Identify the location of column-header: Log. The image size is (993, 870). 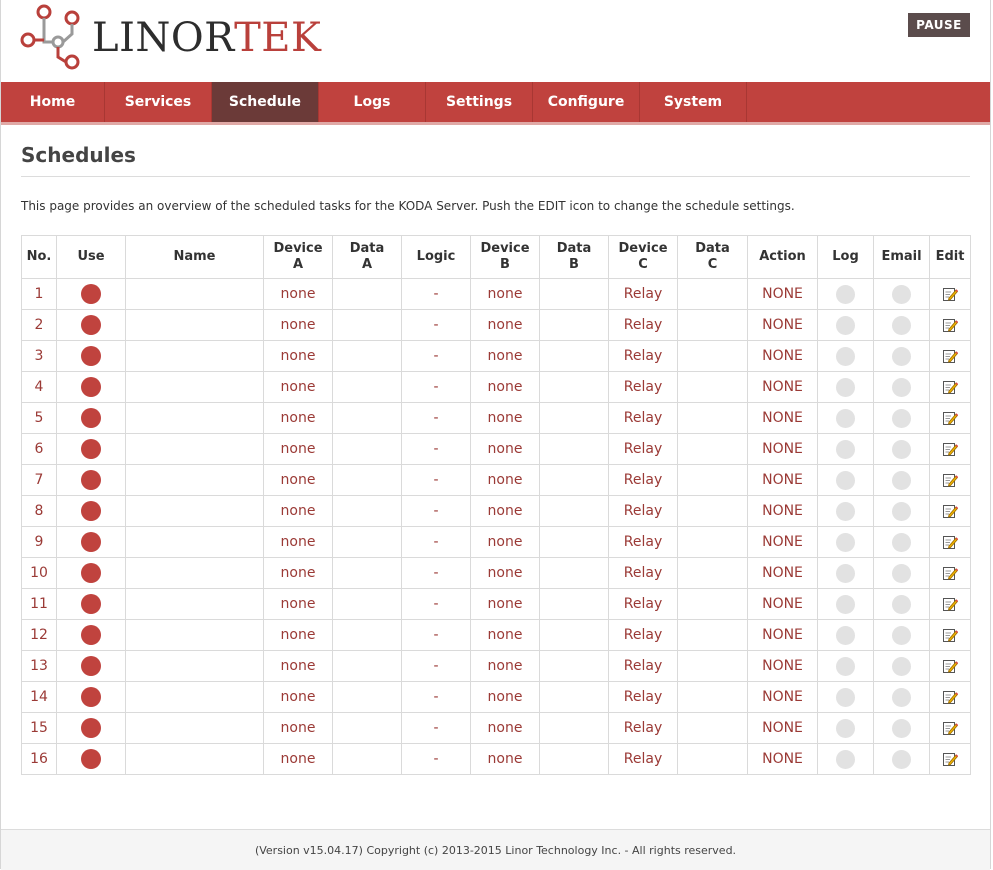
(845, 257).